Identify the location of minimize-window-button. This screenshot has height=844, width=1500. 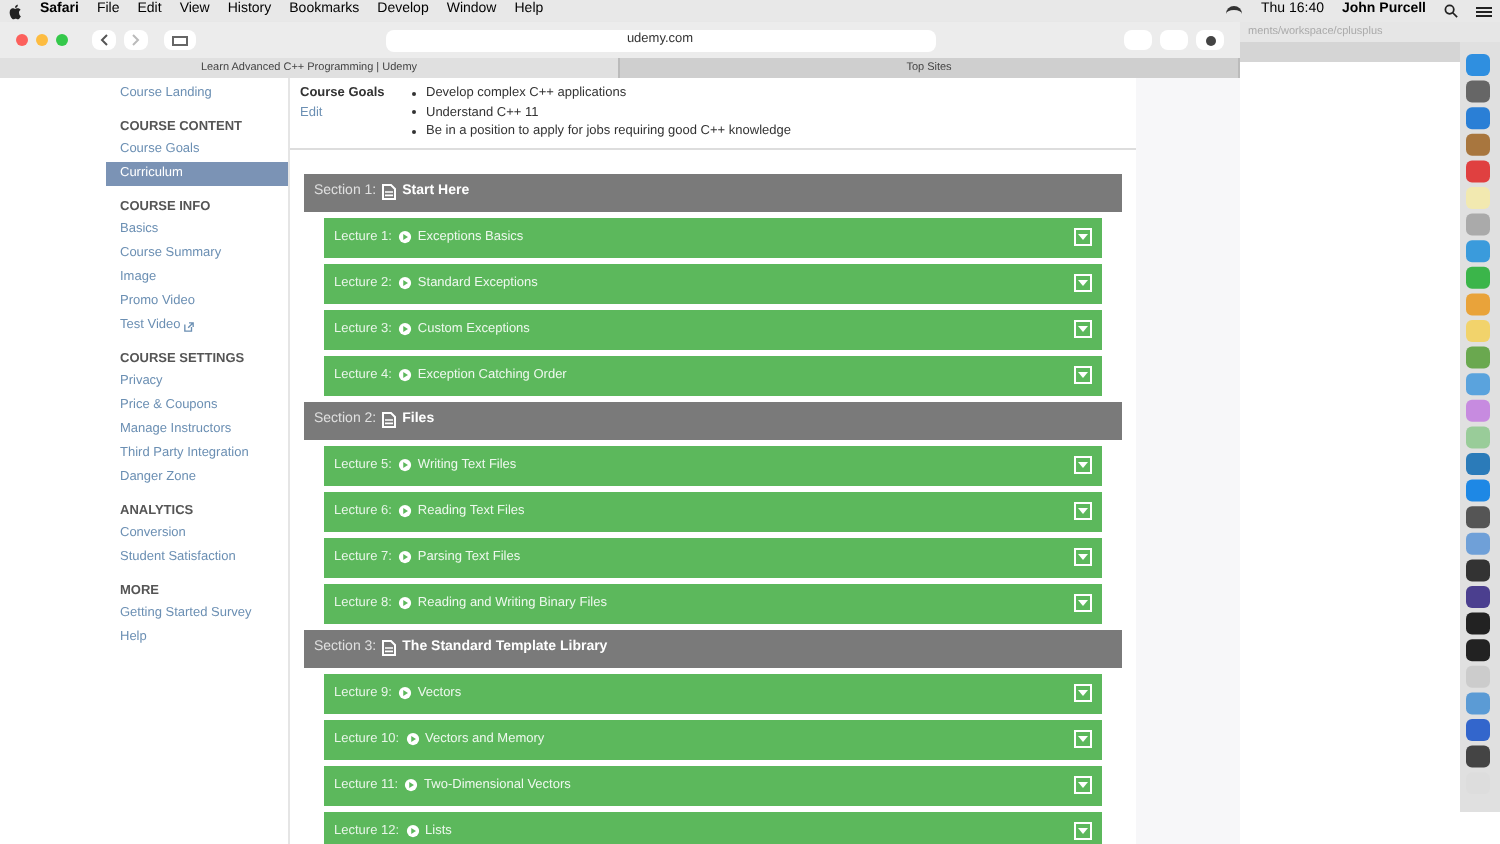
(42, 40).